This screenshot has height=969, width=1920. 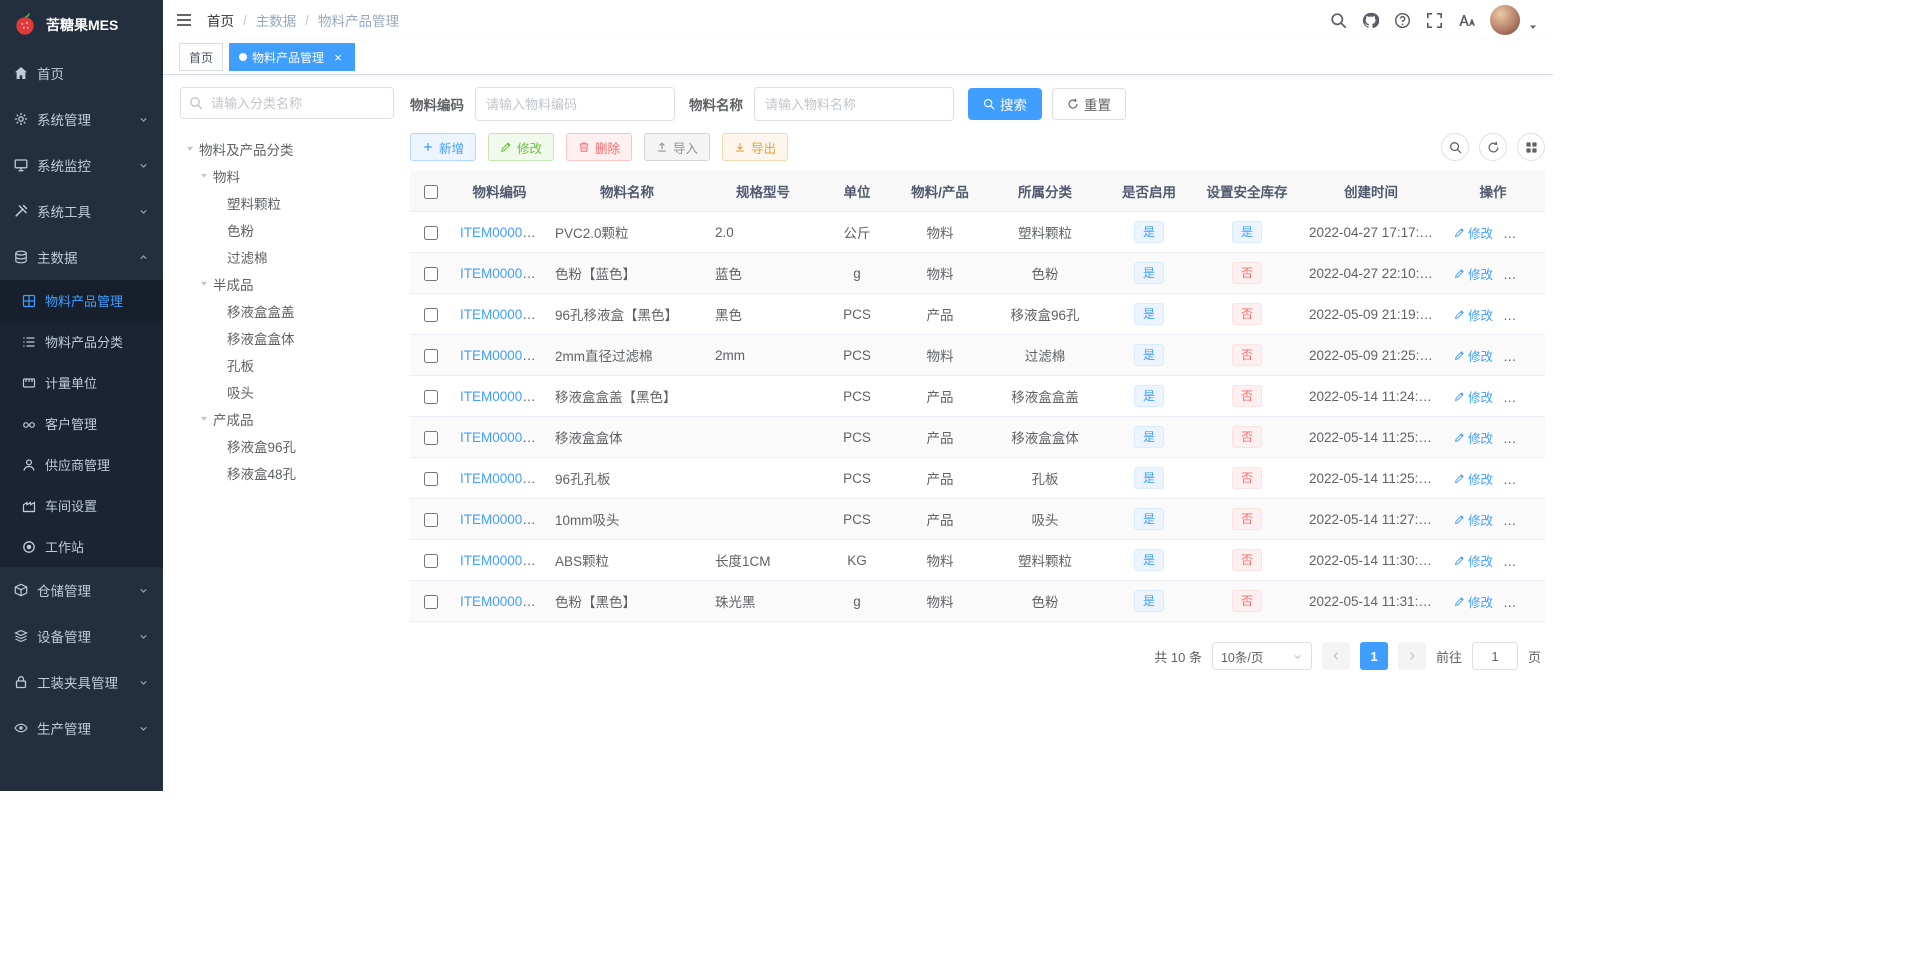 What do you see at coordinates (289, 229) in the screenshot?
I see `tree-node: 色粉` at bounding box center [289, 229].